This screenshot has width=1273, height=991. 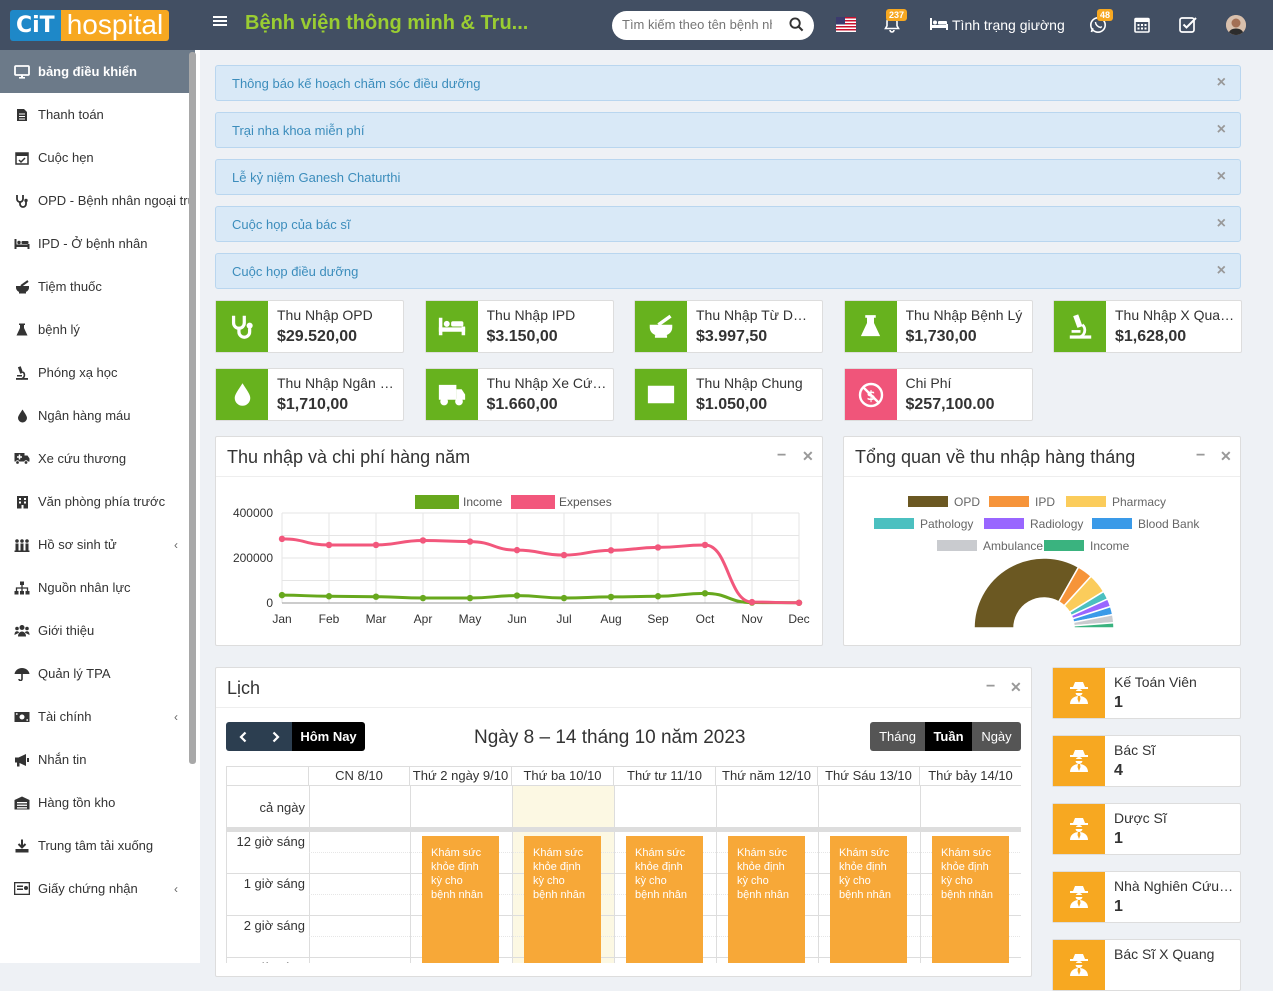 I want to click on stat-card: Thu Nhập Chung $1.050,00, so click(x=728, y=394).